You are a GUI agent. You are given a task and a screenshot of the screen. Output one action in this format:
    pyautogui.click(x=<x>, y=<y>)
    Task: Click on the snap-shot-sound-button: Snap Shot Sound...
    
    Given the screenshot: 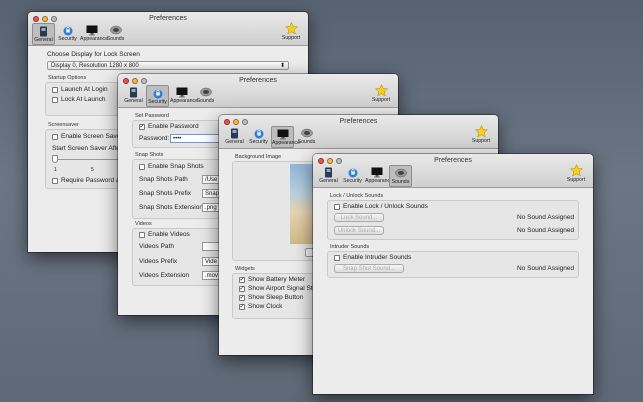 What is the action you would take?
    pyautogui.click(x=369, y=268)
    